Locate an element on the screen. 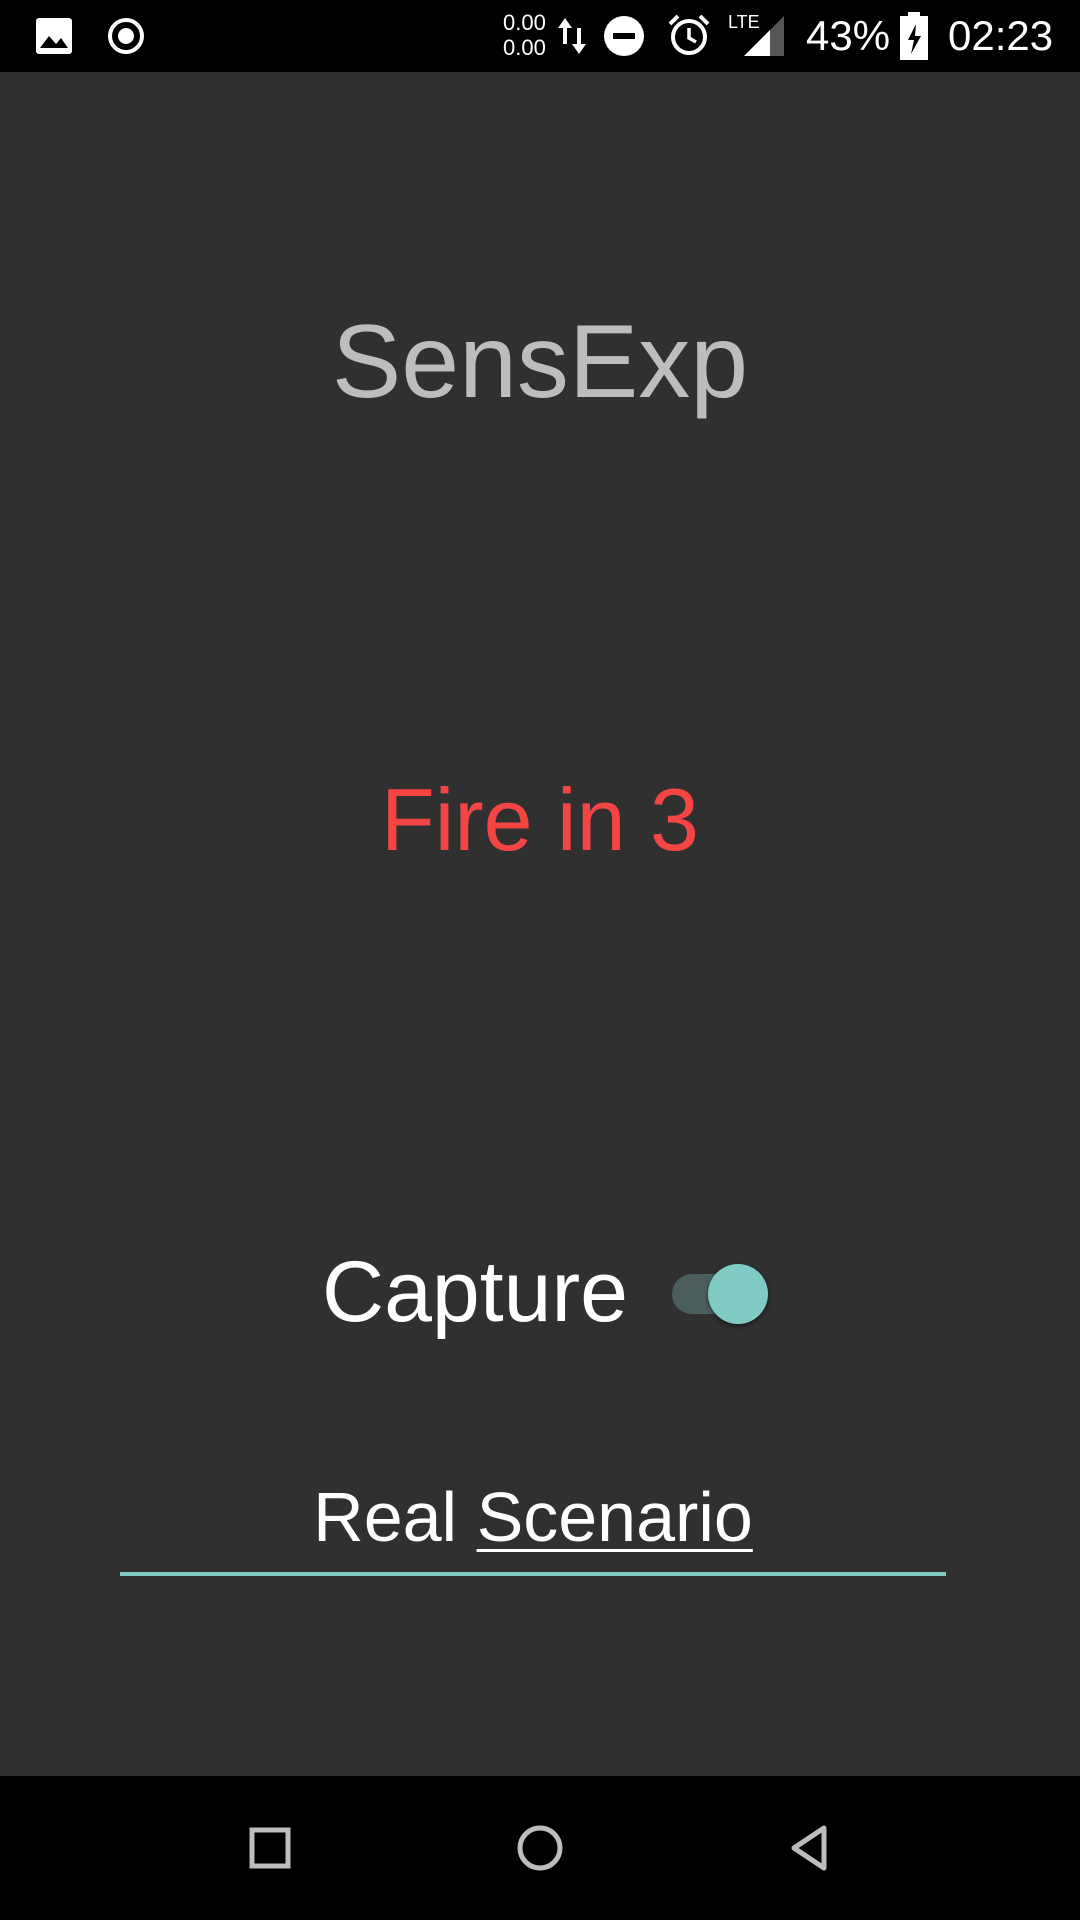 The image size is (1080, 1920). capture-switch is located at coordinates (720, 1293).